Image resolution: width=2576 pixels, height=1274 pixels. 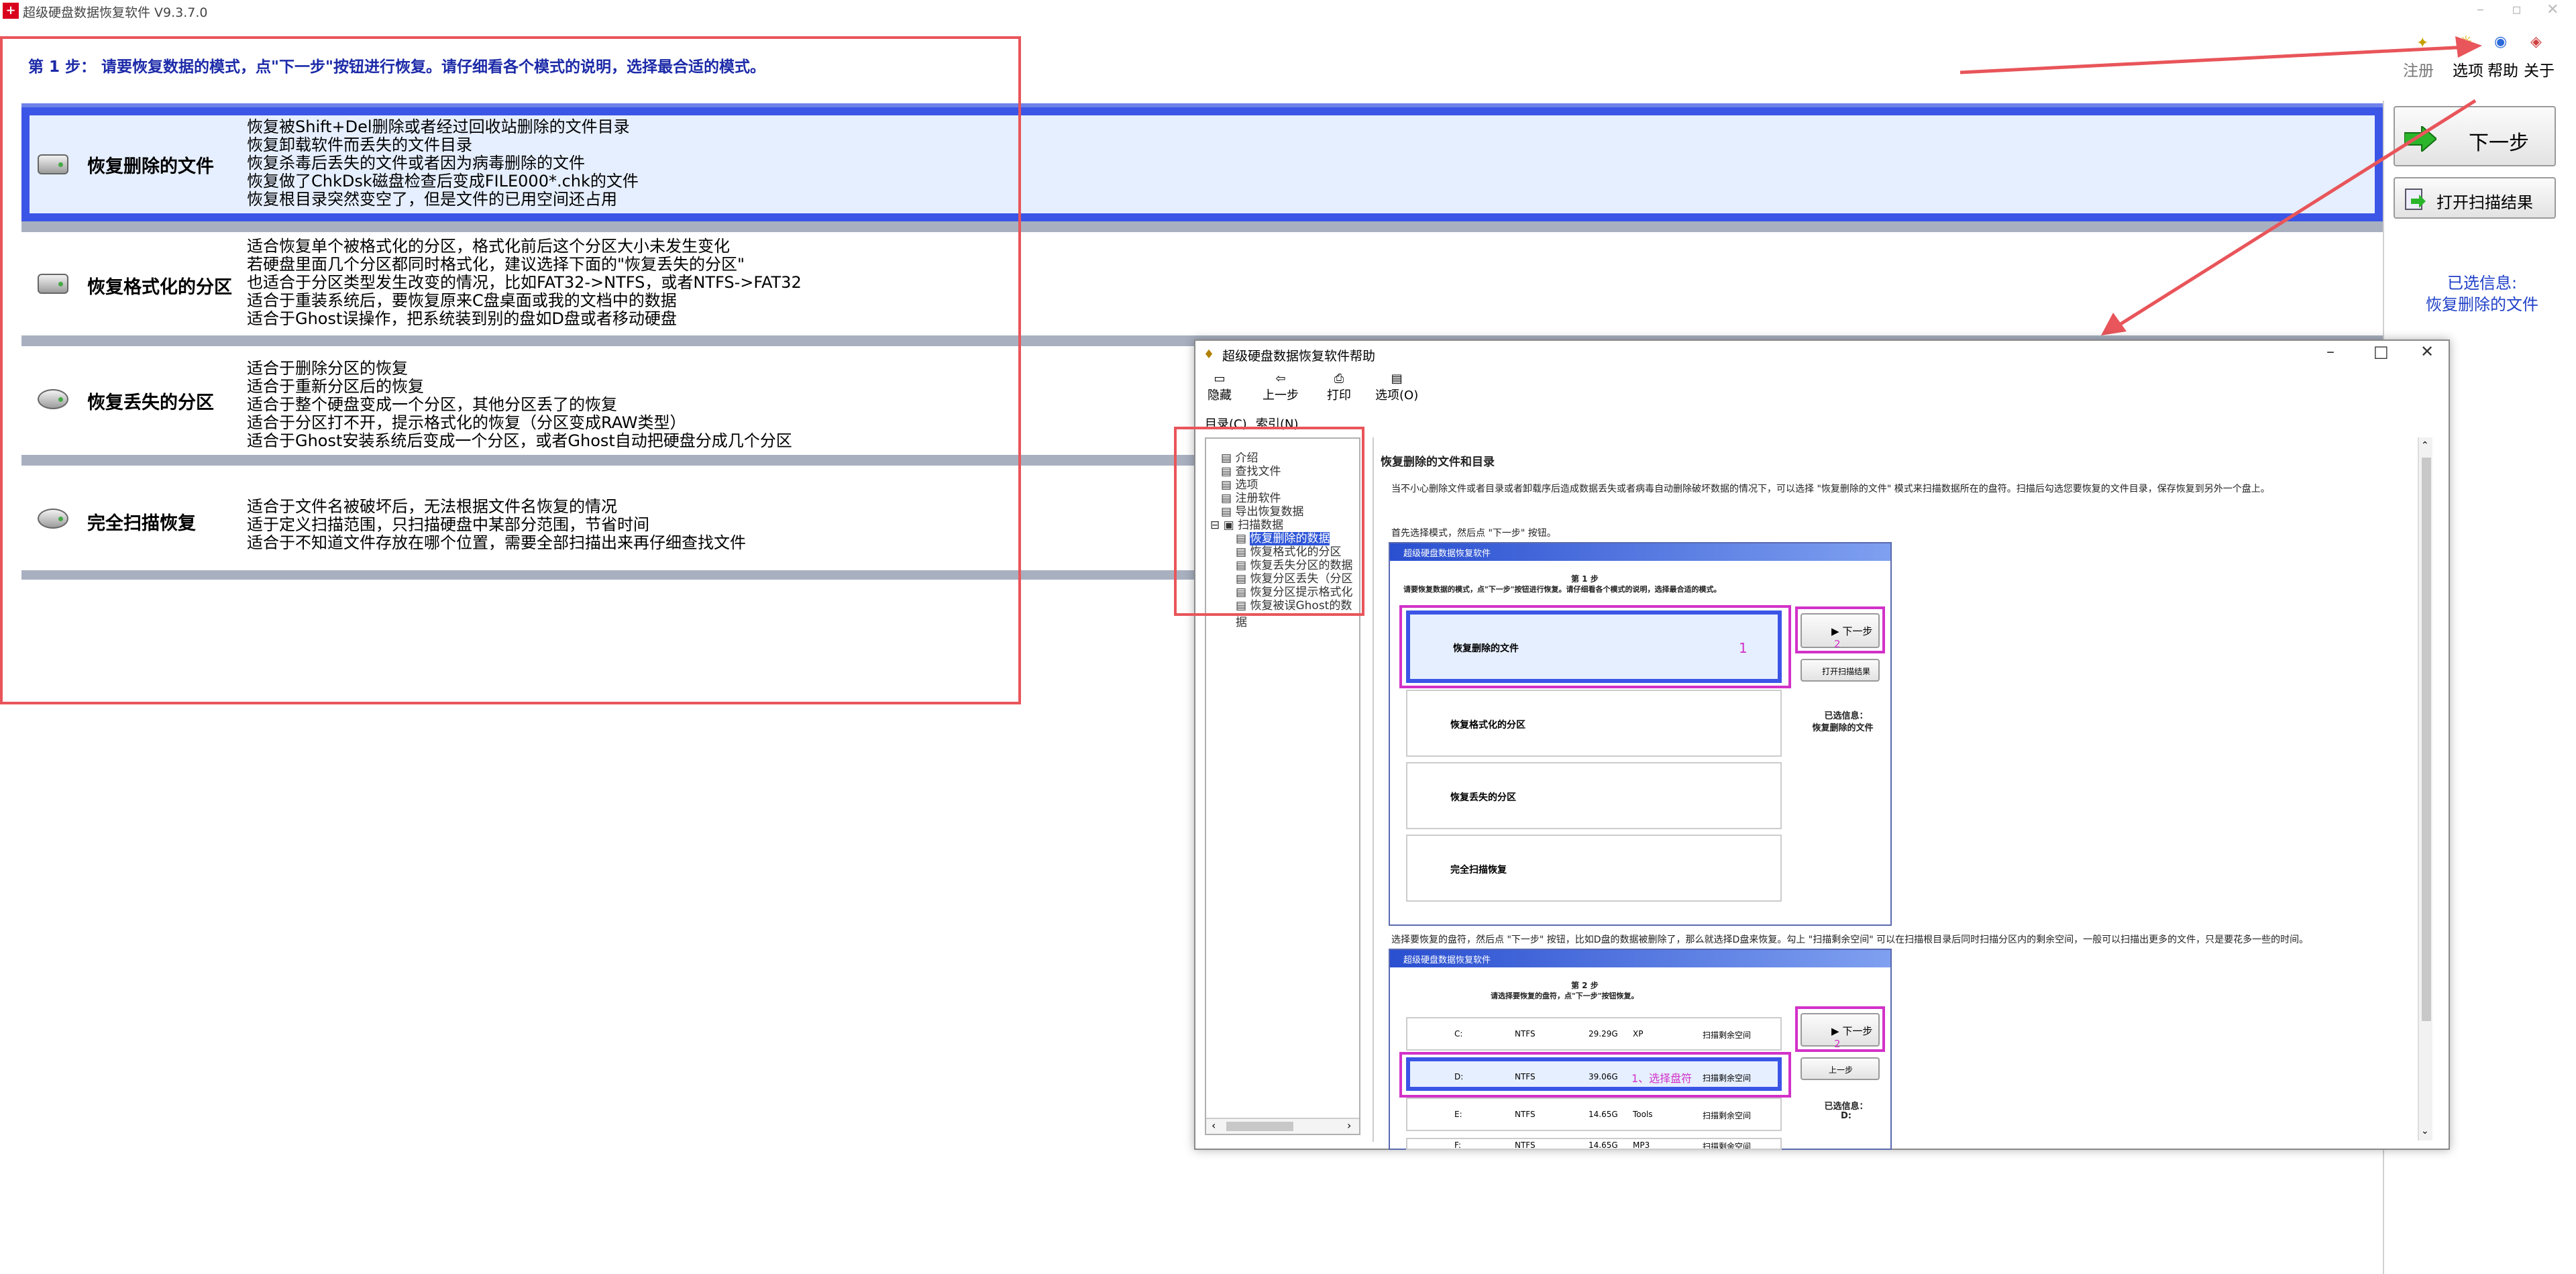 What do you see at coordinates (1299, 356) in the screenshot?
I see `help-window-title: 超级硬盘数据恢复软件帮助` at bounding box center [1299, 356].